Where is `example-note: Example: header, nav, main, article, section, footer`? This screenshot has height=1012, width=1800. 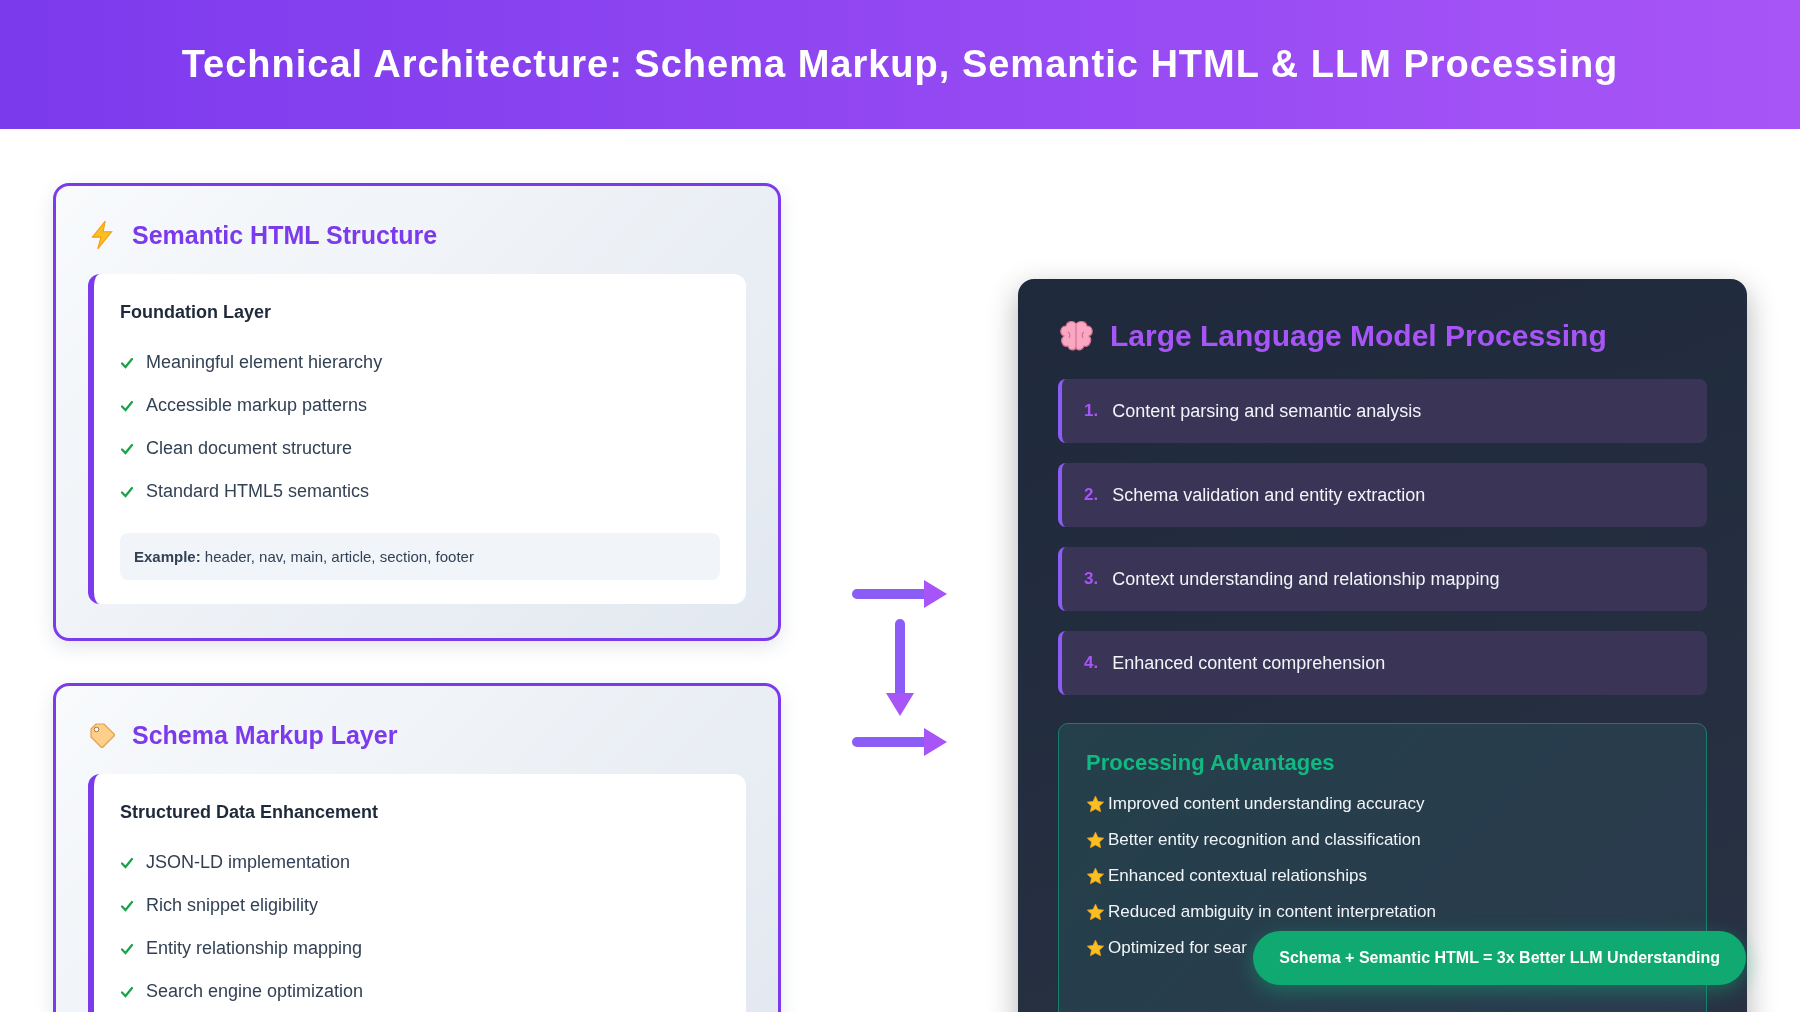 example-note: Example: header, nav, main, article, section, footer is located at coordinates (420, 556).